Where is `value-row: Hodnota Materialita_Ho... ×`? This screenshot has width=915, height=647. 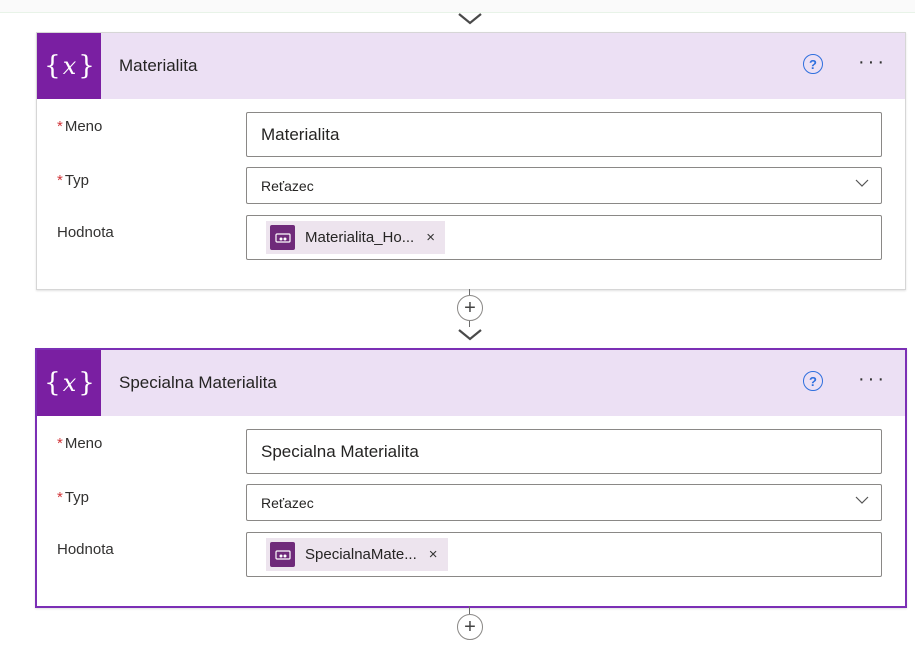
value-row: Hodnota Materialita_Ho... × is located at coordinates (471, 240).